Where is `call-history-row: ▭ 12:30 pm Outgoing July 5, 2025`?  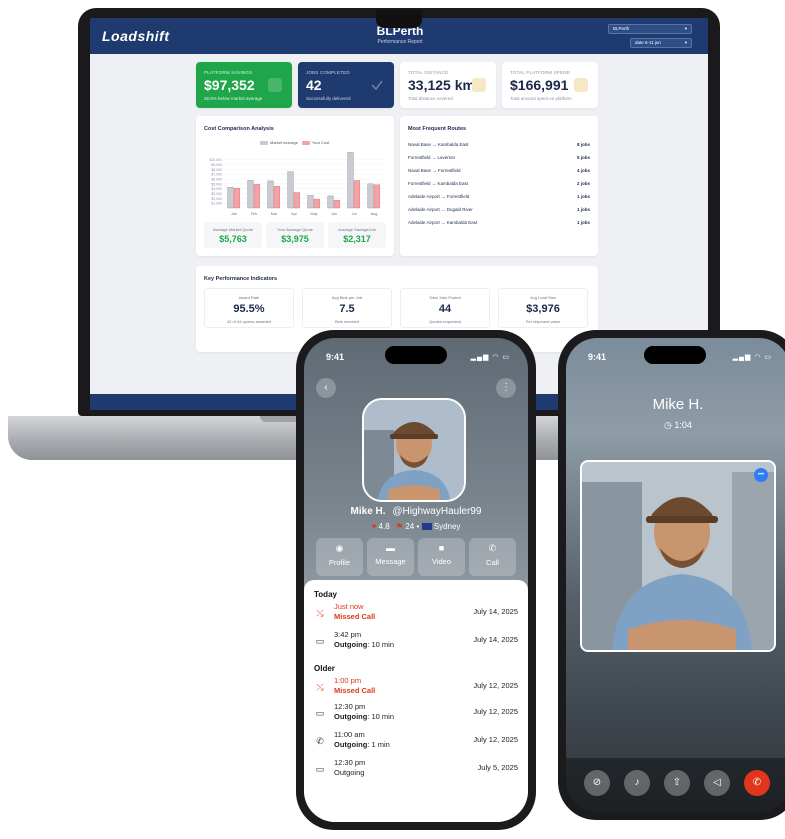
call-history-row: ▭ 12:30 pm Outgoing July 5, 2025 is located at coordinates (416, 771).